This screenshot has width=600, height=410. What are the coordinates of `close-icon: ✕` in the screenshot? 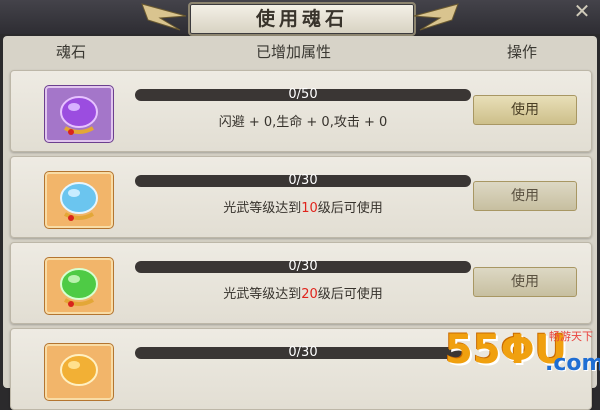 It's located at (582, 11).